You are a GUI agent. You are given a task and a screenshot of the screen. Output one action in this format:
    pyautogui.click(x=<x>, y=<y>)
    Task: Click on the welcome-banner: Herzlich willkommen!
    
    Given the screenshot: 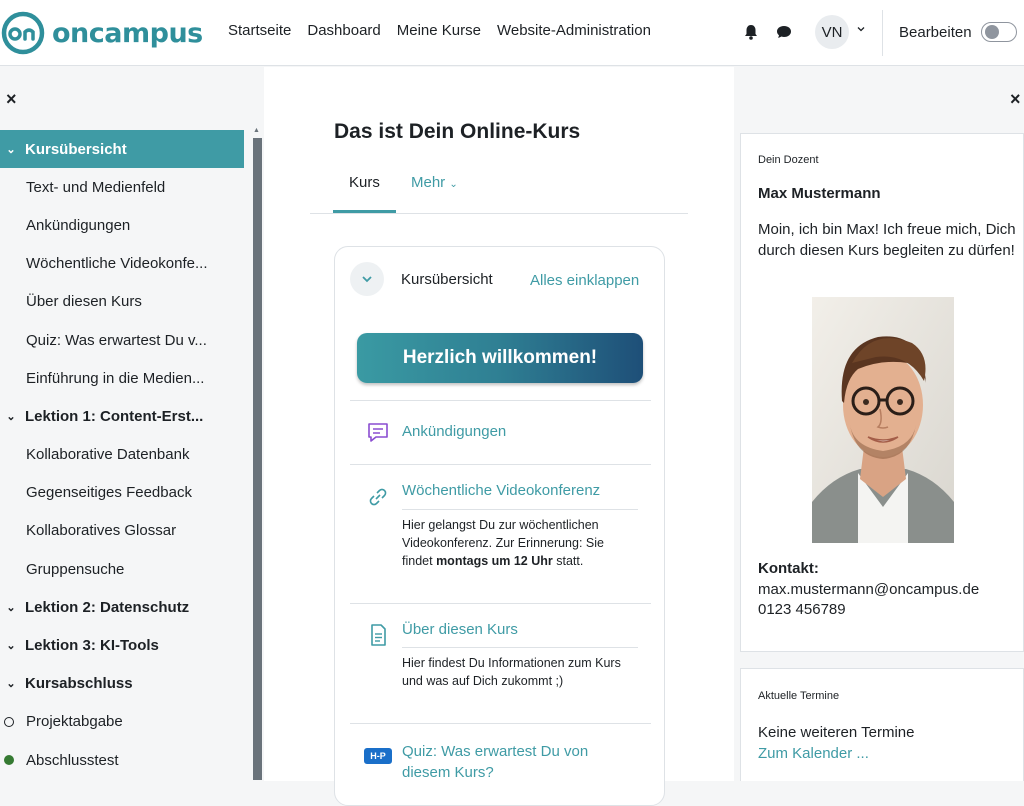 What is the action you would take?
    pyautogui.click(x=500, y=358)
    